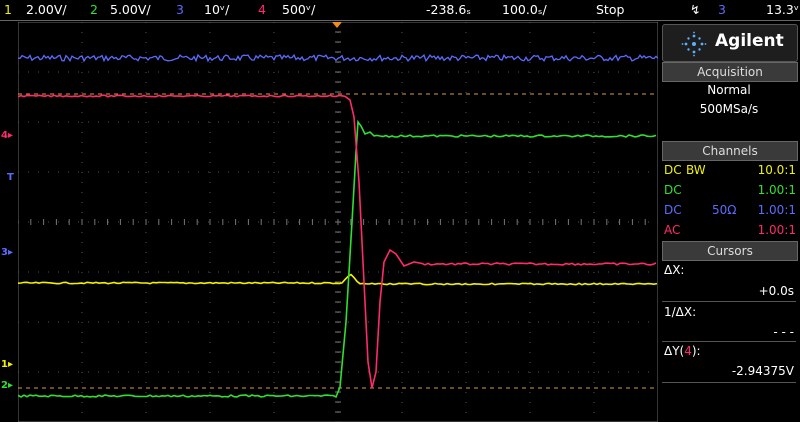 This screenshot has width=800, height=422. I want to click on channel-row-3: DC 50Ω 1.00:1, so click(730, 211).